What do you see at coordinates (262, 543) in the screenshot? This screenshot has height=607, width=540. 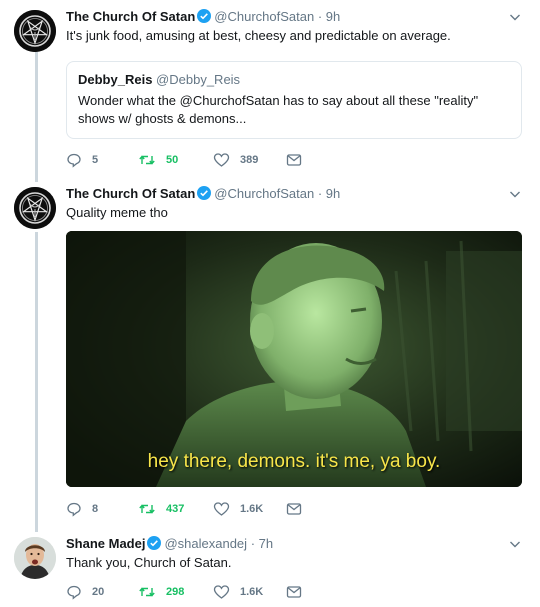 I see `timestamp: · 7h` at bounding box center [262, 543].